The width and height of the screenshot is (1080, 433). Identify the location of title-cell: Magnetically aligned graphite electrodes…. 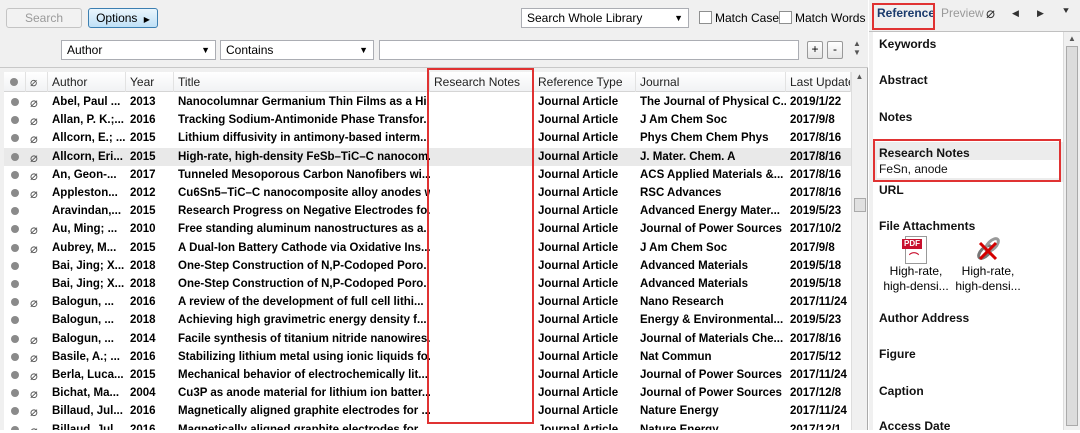
(304, 411).